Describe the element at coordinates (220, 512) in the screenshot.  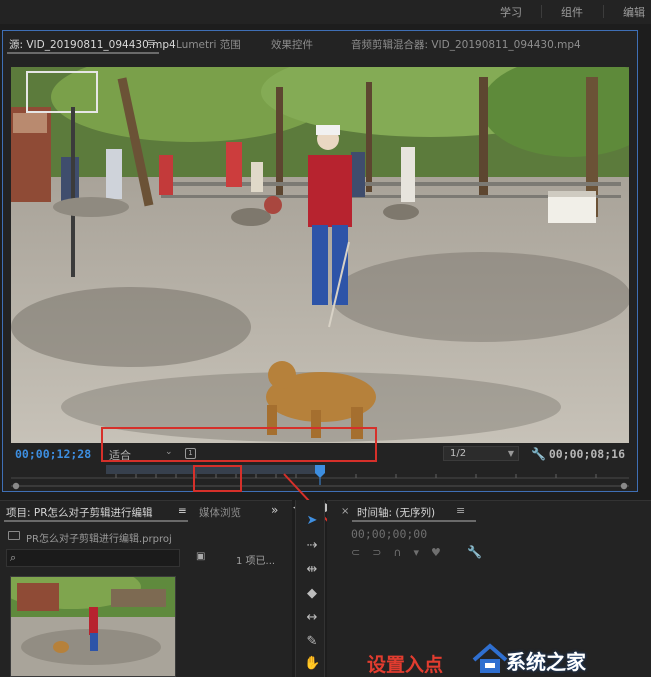
I see `tab-media-browser: 媒体浏览` at that location.